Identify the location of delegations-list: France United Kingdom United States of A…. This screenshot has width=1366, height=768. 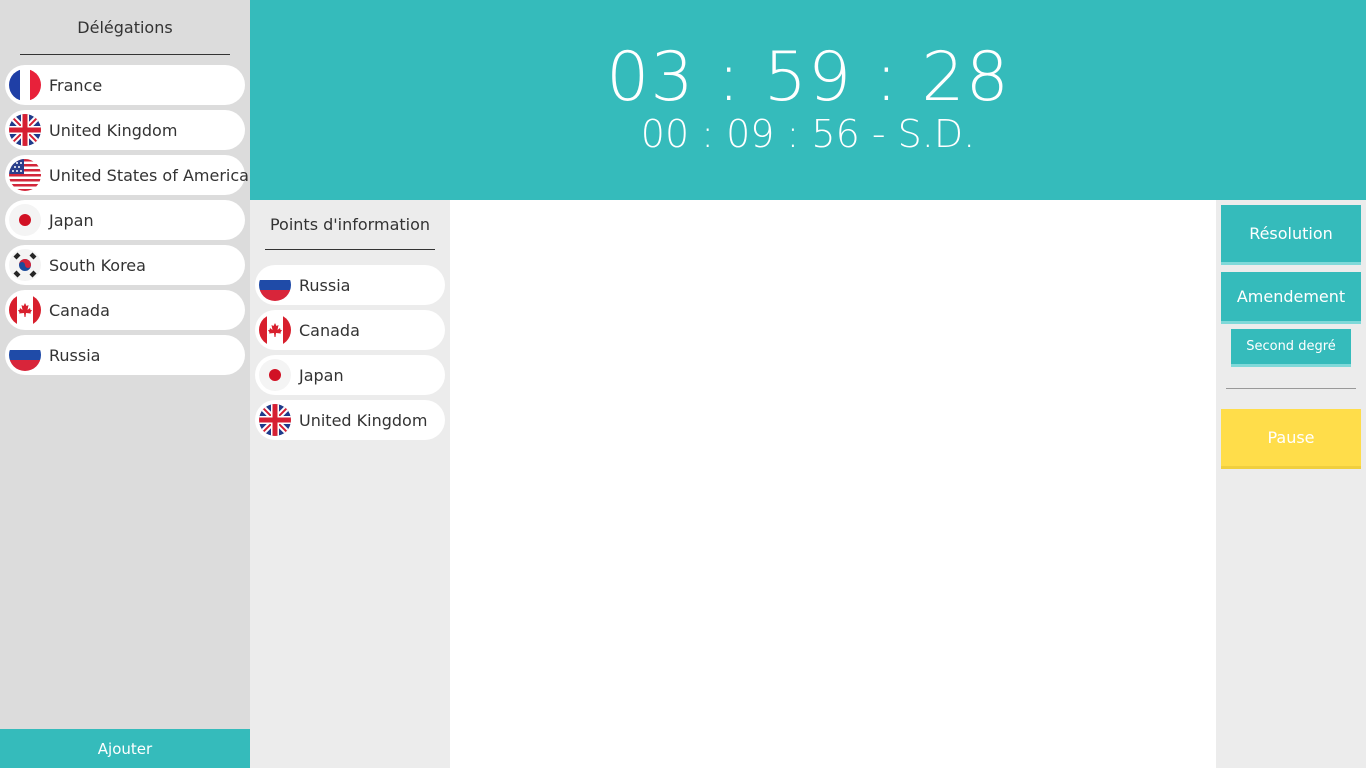
(127, 222).